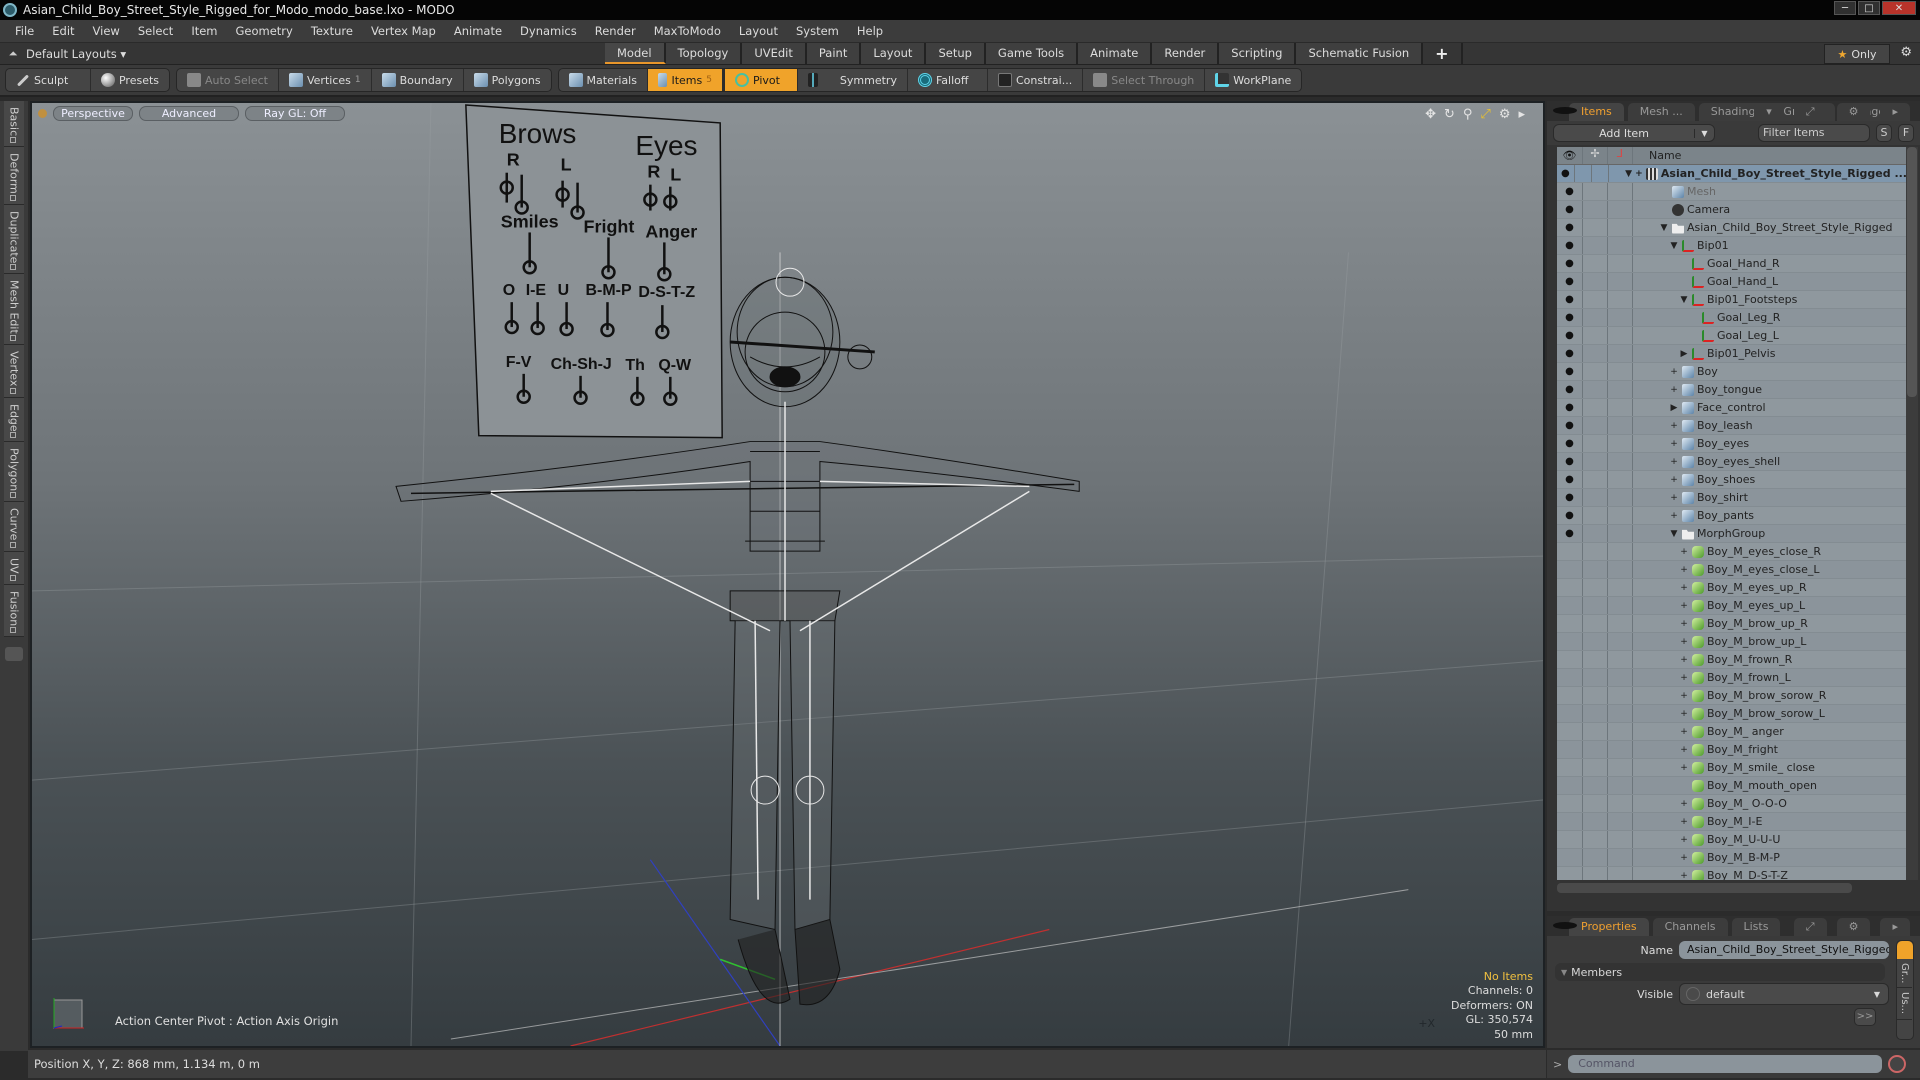  What do you see at coordinates (948, 80) in the screenshot?
I see `falloff-button: Falloff` at bounding box center [948, 80].